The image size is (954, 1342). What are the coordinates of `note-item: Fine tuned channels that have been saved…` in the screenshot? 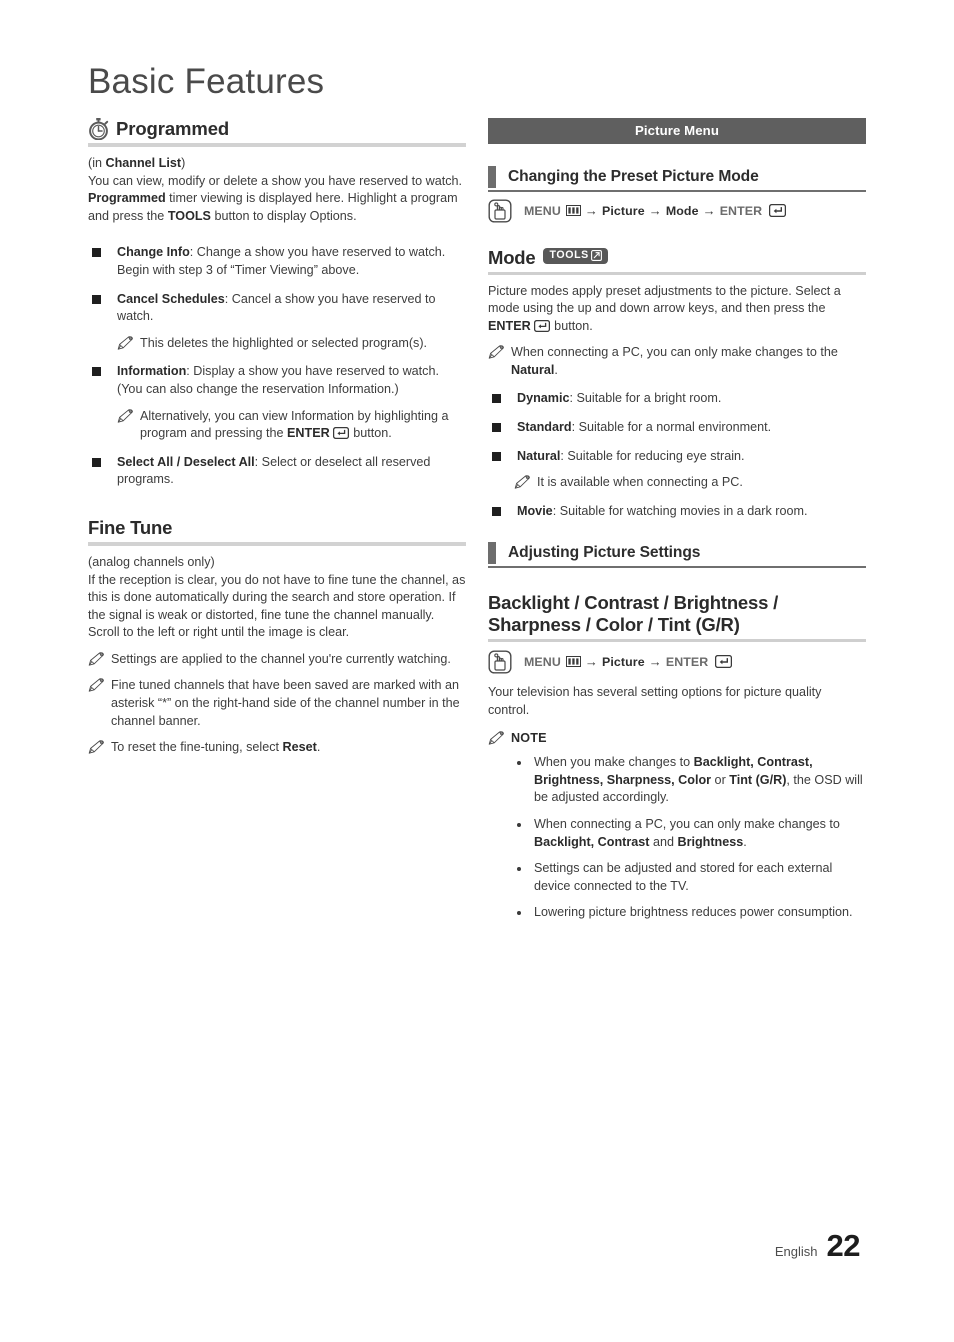 It's located at (277, 703).